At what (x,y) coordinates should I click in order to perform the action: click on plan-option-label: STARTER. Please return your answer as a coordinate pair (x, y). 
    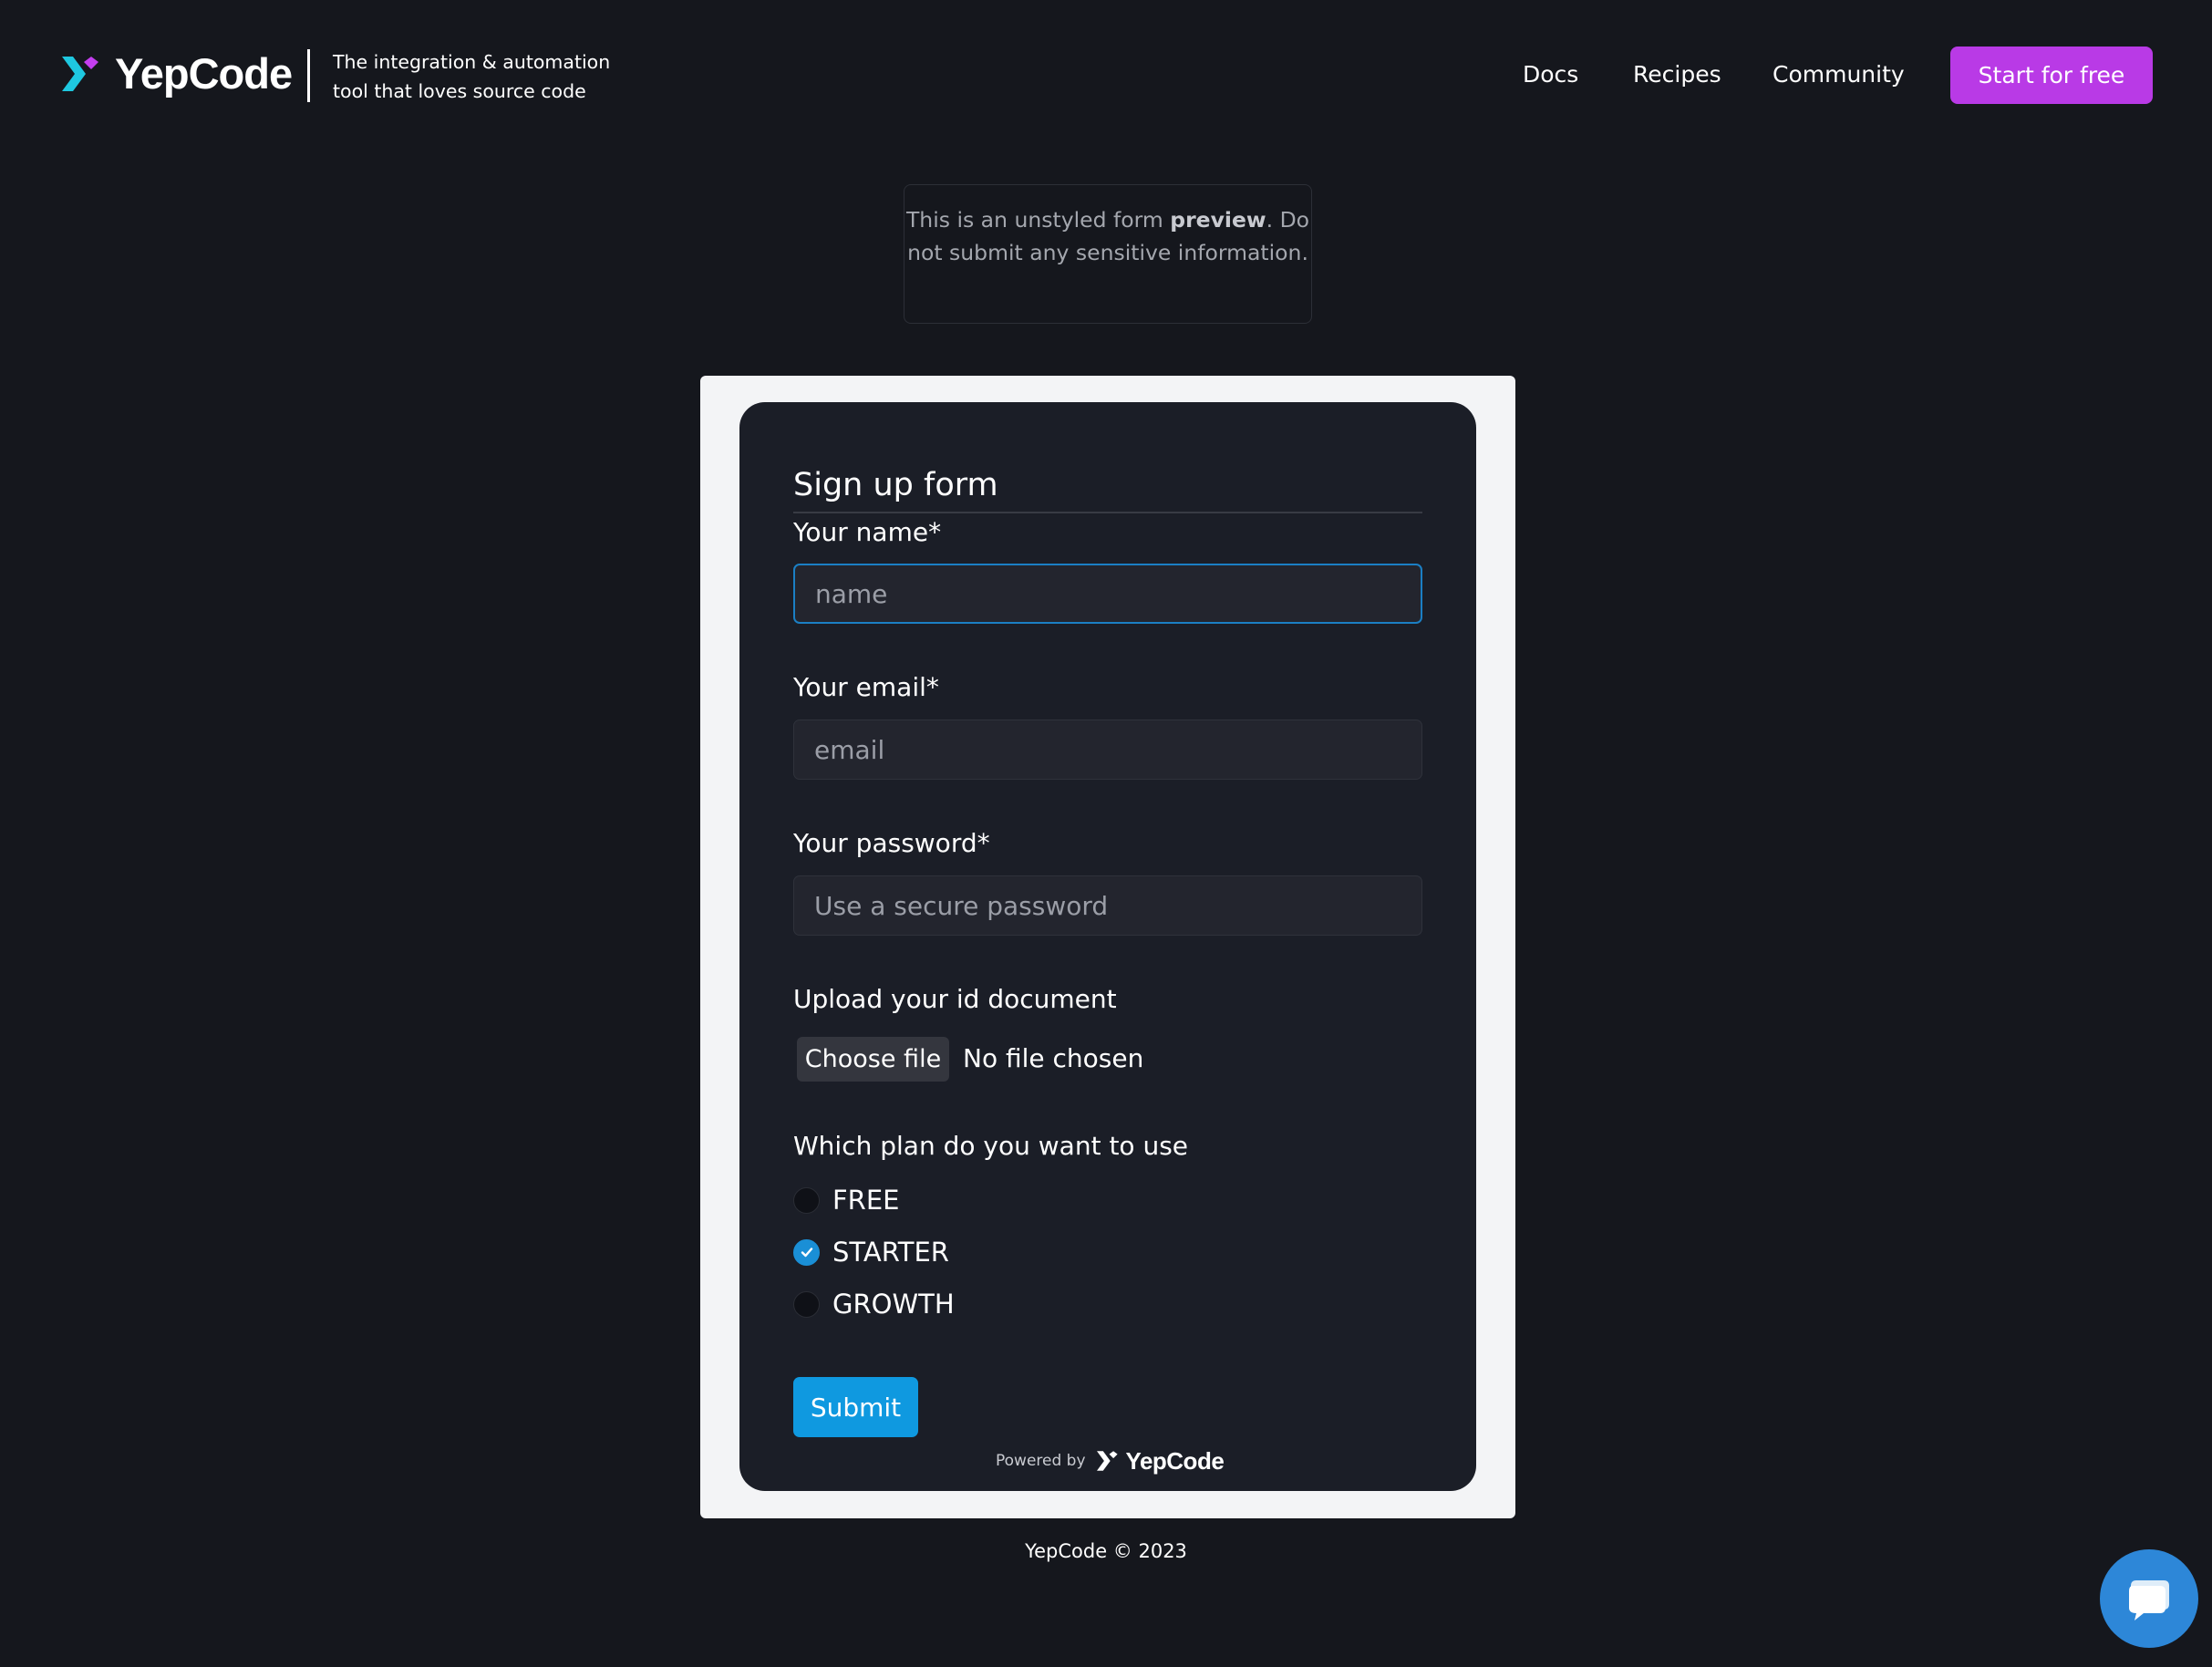
    Looking at the image, I should click on (890, 1252).